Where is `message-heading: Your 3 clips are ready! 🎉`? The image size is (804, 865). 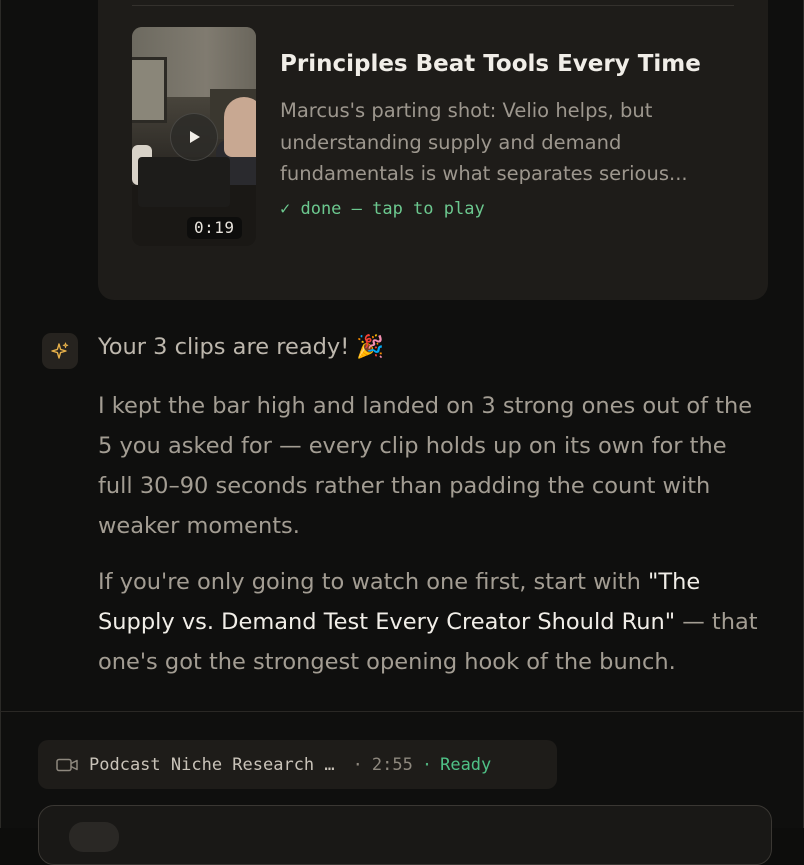 message-heading: Your 3 clips are ready! 🎉 is located at coordinates (241, 347).